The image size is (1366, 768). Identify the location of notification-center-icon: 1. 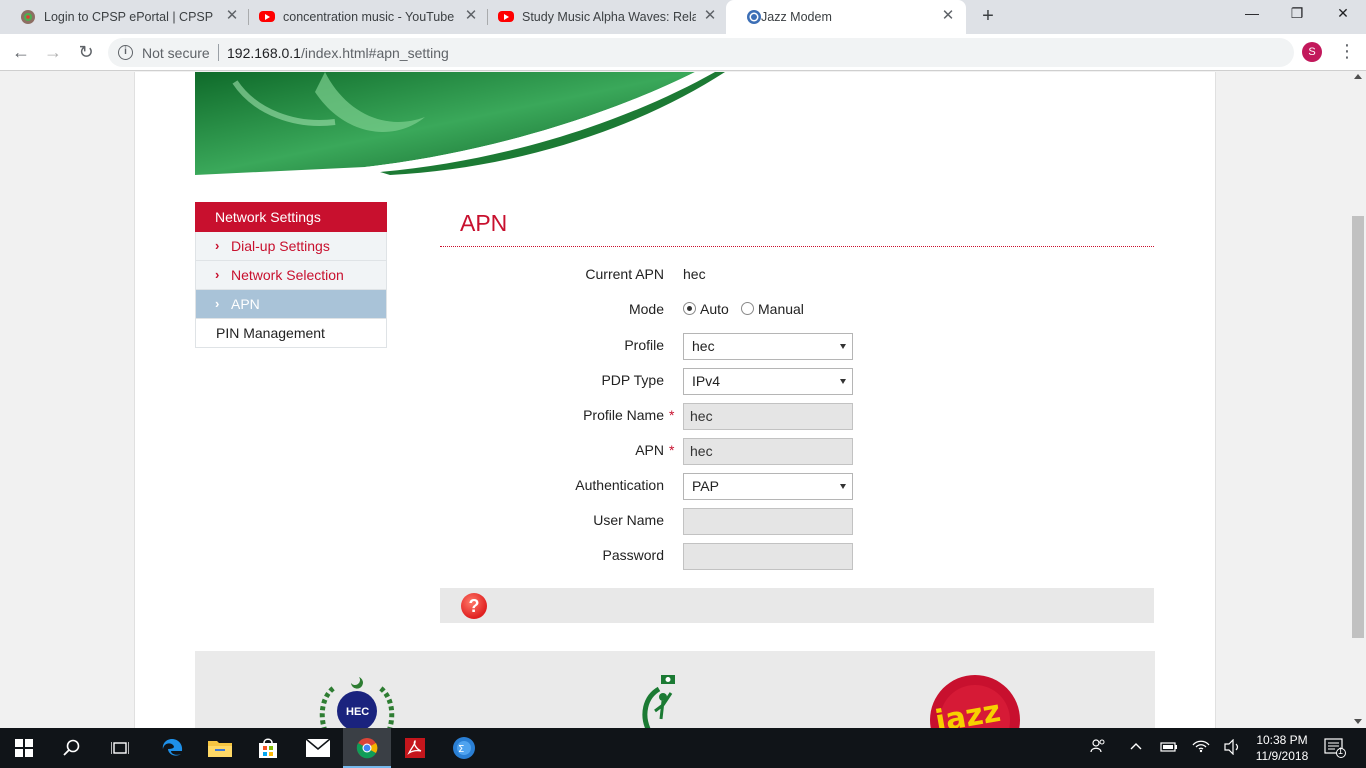
(1335, 749).